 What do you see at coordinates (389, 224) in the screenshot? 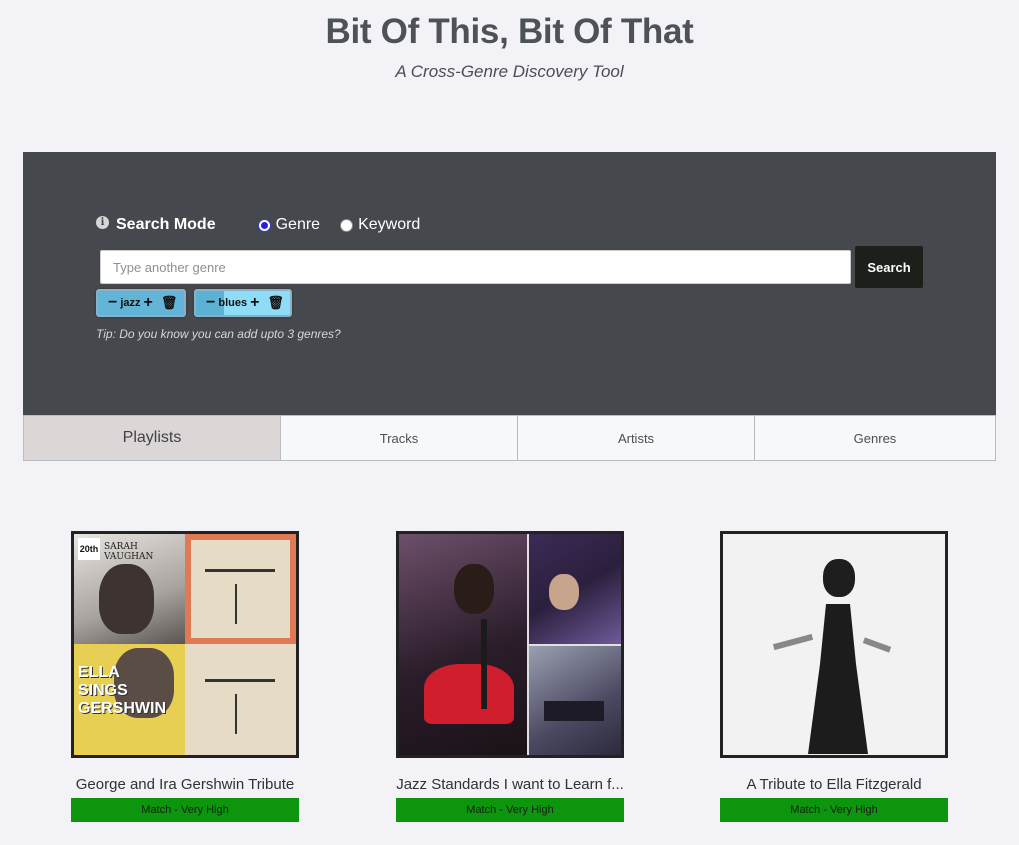
I see `keyword-radio-label: Keyword` at bounding box center [389, 224].